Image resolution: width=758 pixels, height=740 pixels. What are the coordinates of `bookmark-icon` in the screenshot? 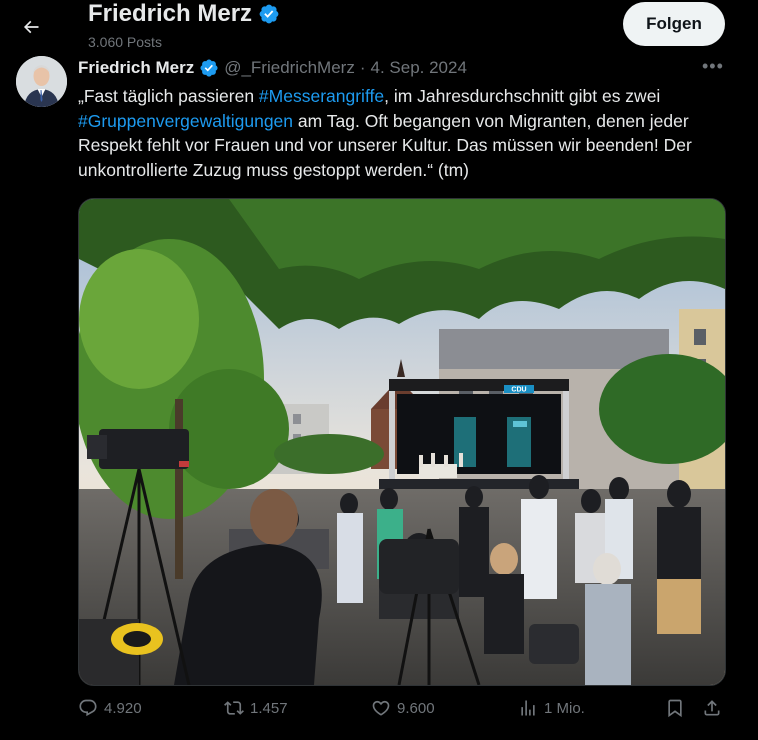 It's located at (675, 708).